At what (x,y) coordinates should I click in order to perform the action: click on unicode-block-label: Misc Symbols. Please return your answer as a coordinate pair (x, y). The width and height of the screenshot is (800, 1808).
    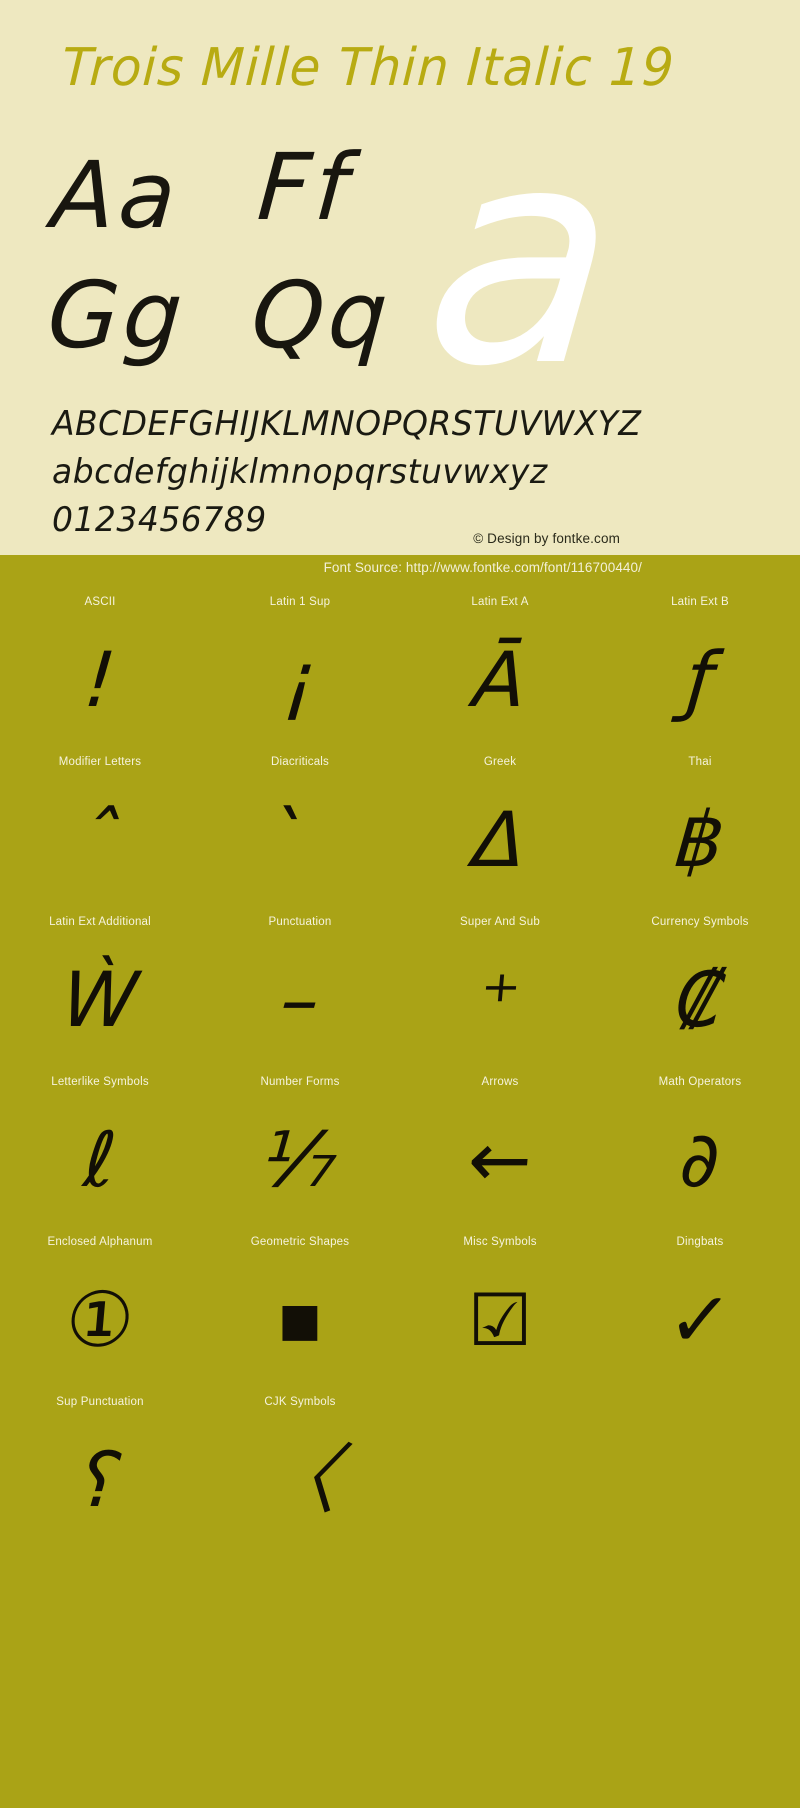
    Looking at the image, I should click on (500, 1242).